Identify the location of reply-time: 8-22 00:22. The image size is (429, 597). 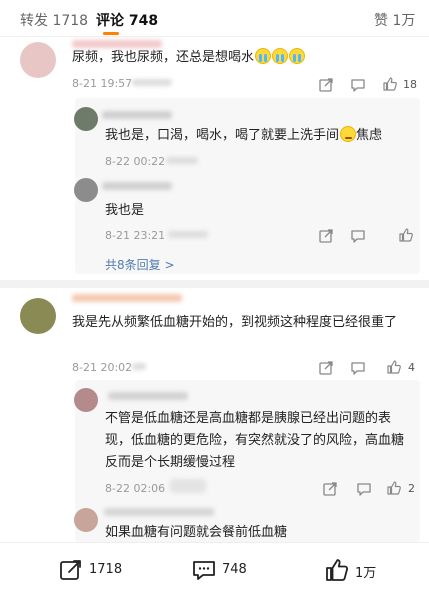
(135, 161).